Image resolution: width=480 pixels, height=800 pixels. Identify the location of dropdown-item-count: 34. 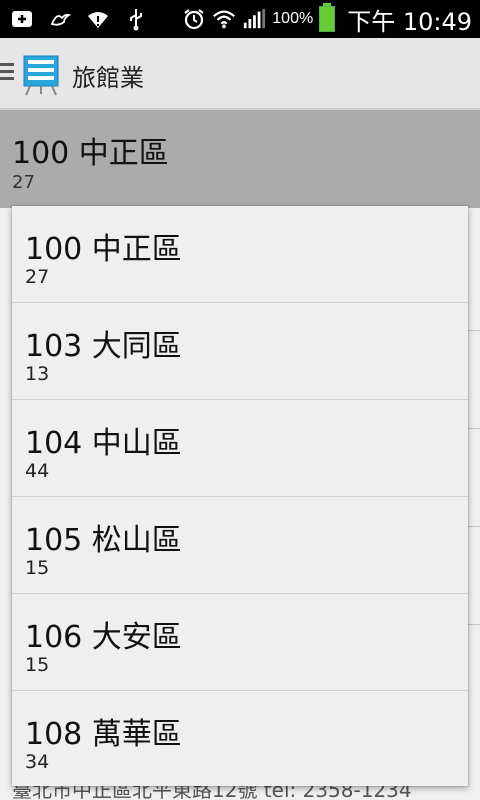
(37, 762).